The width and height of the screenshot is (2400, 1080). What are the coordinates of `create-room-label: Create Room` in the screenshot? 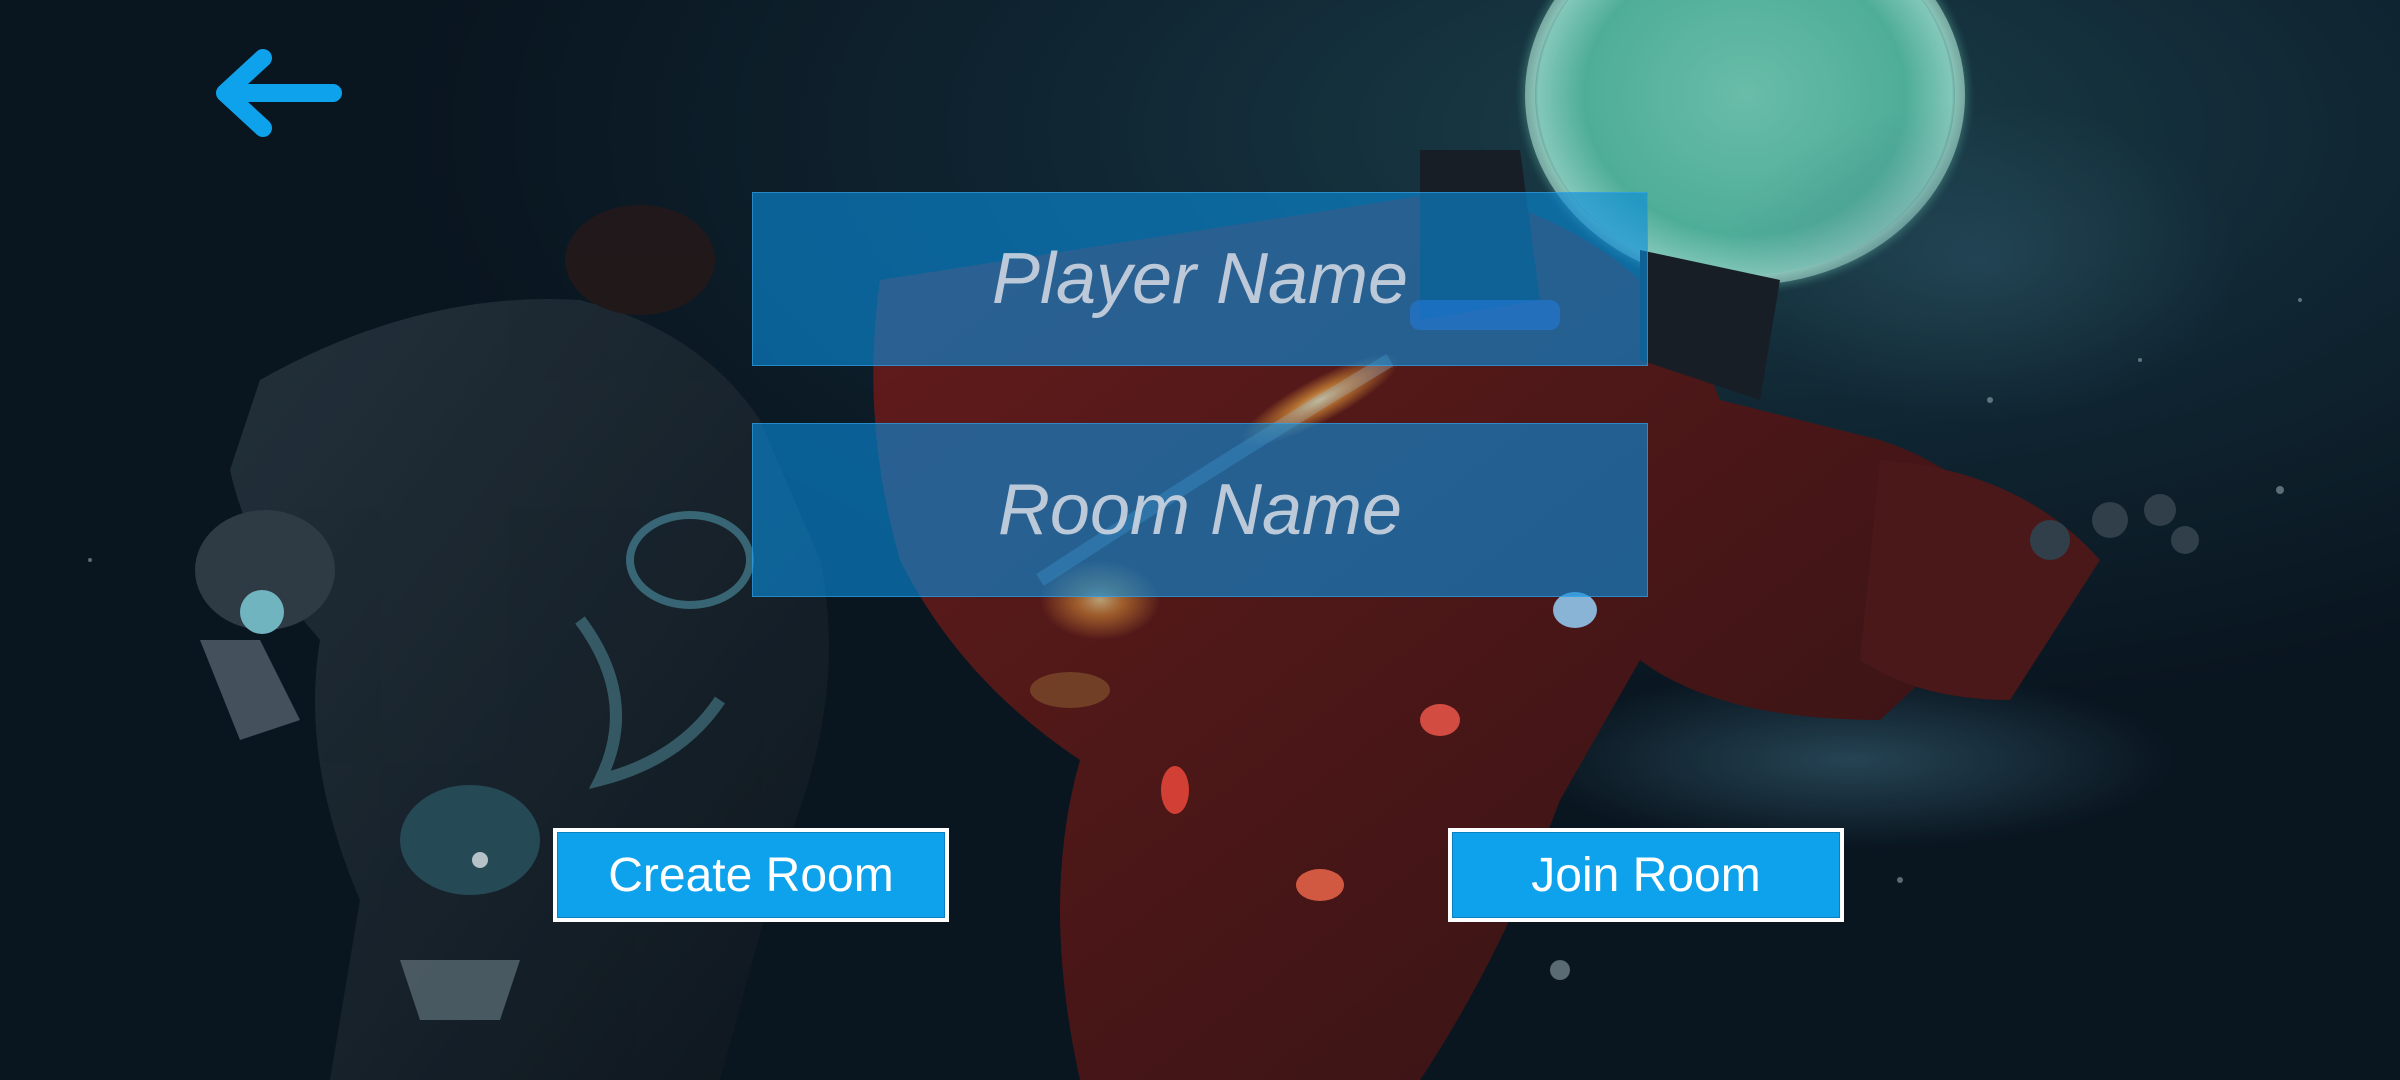 It's located at (751, 875).